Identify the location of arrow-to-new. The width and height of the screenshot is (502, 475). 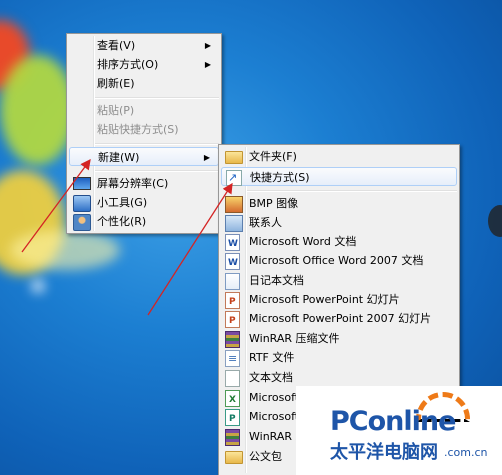
(56, 205).